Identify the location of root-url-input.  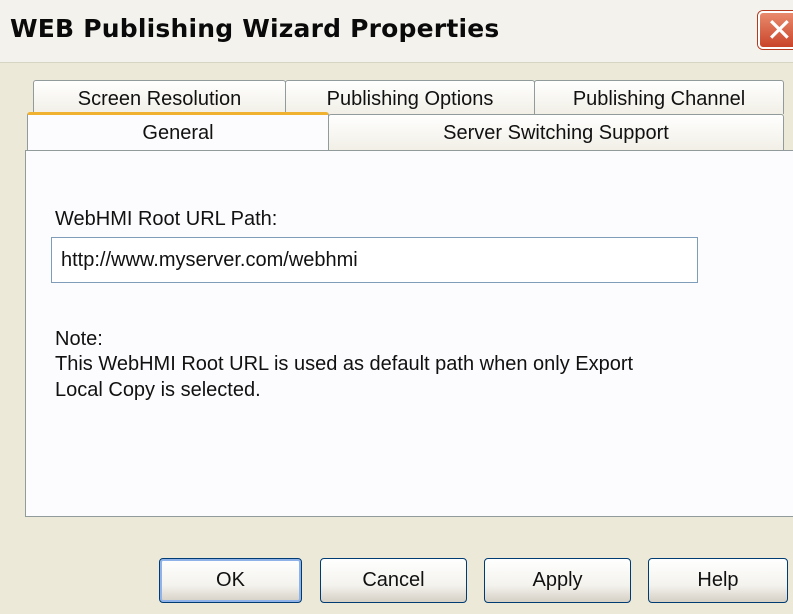
(374, 260).